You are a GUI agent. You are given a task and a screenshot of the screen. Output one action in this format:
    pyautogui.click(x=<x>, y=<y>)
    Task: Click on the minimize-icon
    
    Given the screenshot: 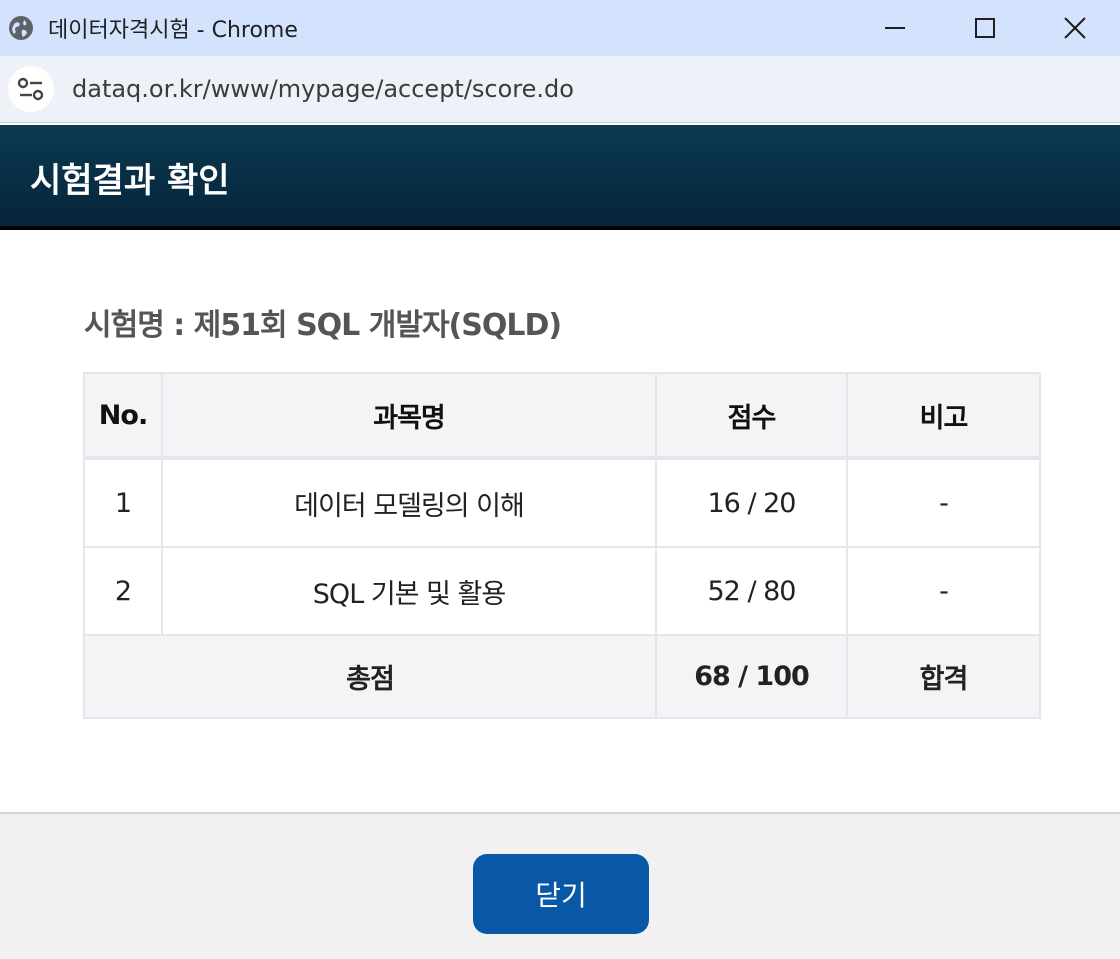 What is the action you would take?
    pyautogui.click(x=895, y=28)
    